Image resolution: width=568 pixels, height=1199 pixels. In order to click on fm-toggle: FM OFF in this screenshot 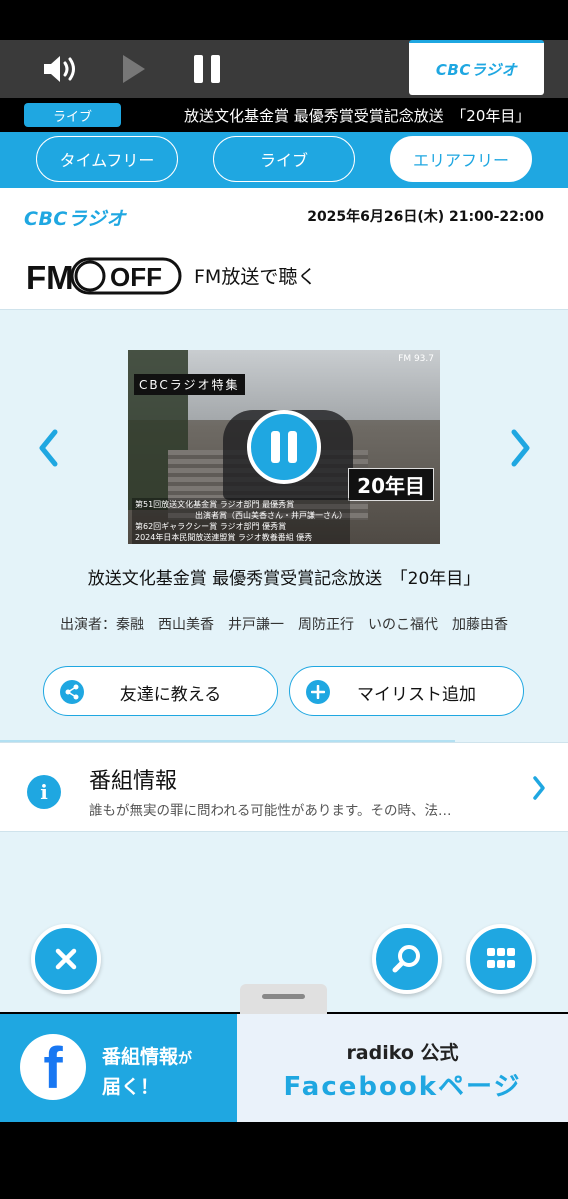, I will do `click(104, 276)`.